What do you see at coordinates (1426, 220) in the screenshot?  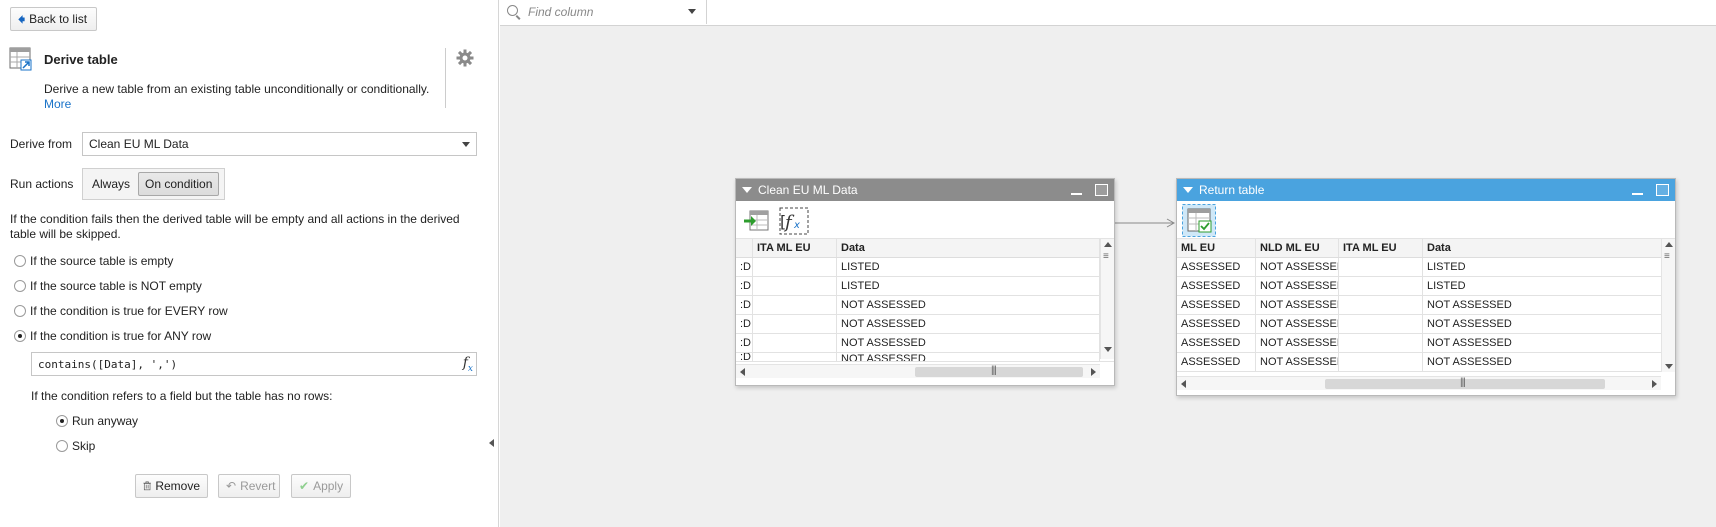 I see `return-node-toolbar` at bounding box center [1426, 220].